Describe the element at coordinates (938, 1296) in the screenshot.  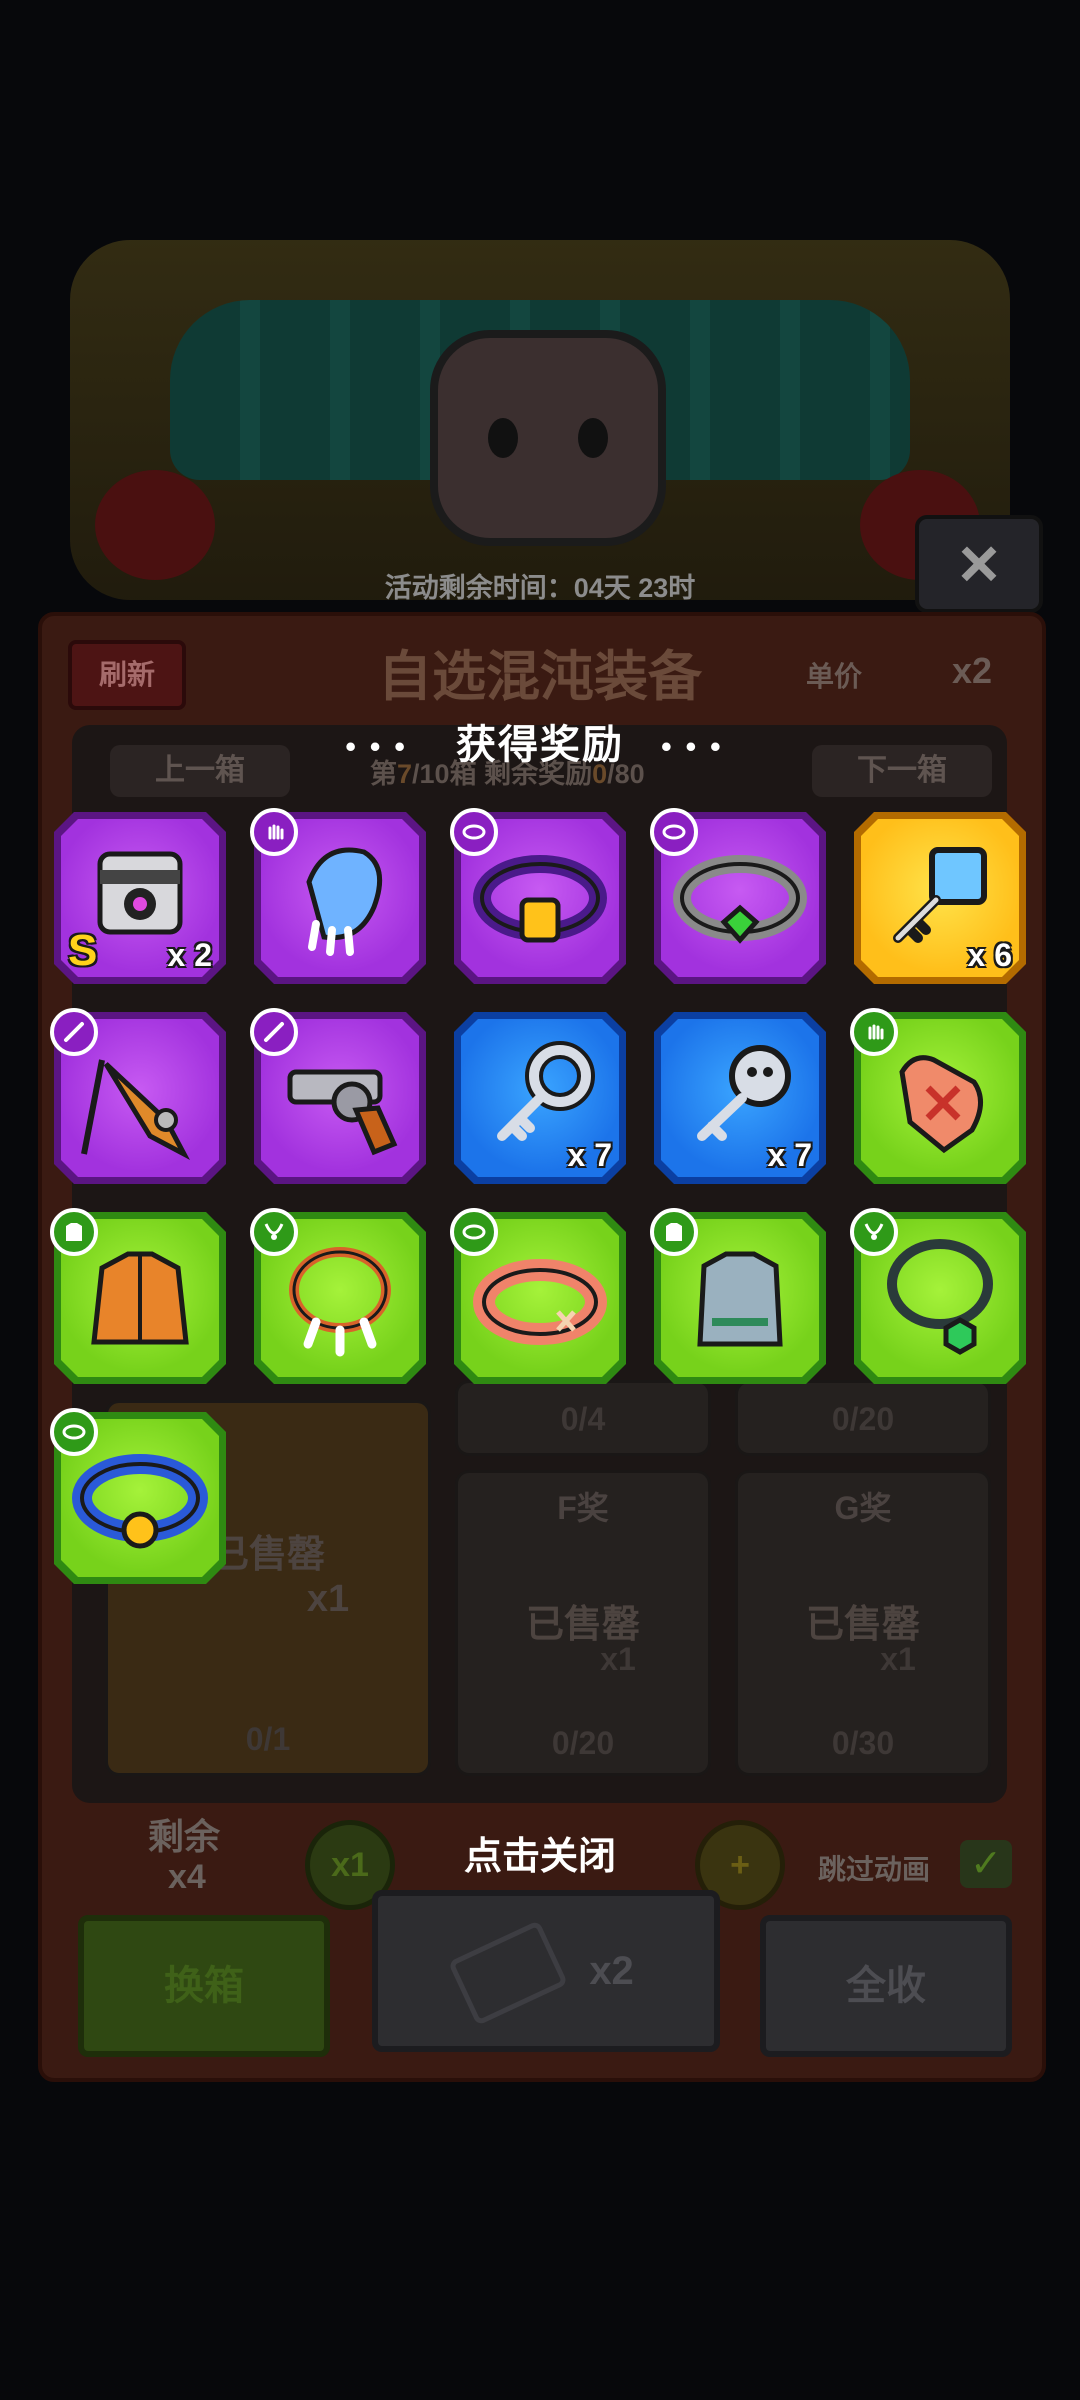
I see `reward-item-emerald-necklace` at that location.